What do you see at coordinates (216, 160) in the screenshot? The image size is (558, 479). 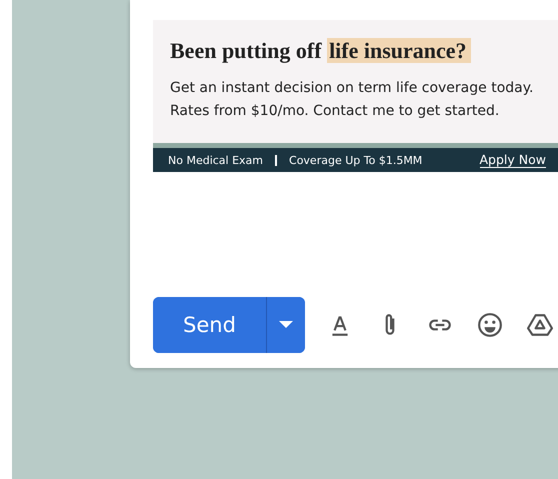 I see `ad-feature: No Medical Exam` at bounding box center [216, 160].